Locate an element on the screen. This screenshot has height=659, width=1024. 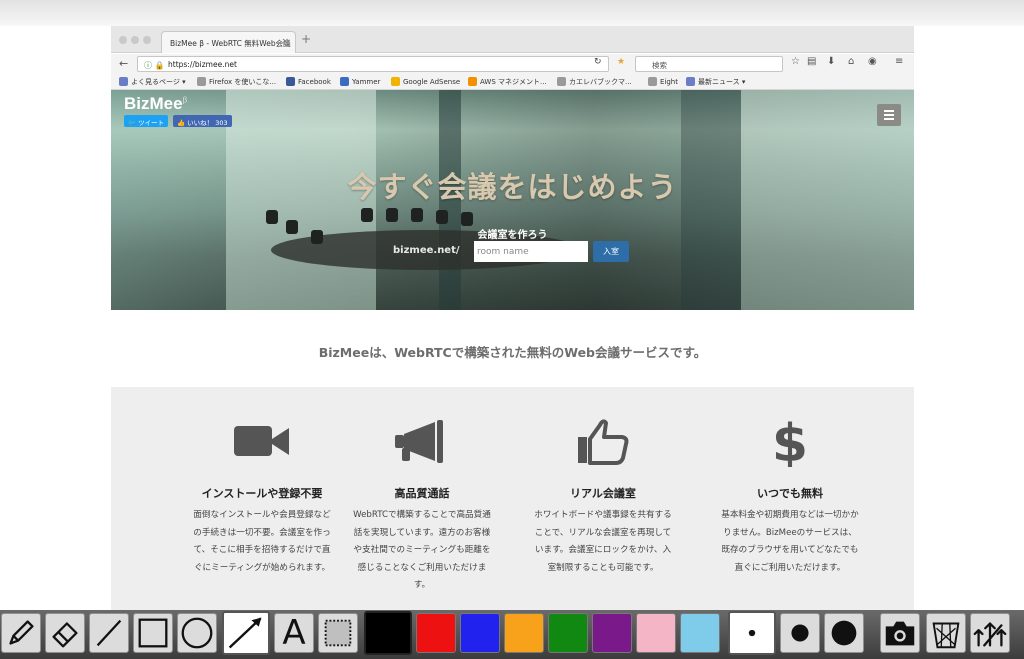
color-swatch-orange is located at coordinates (524, 633).